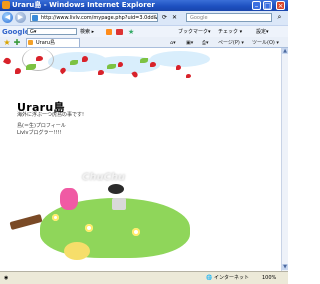  I want to click on favorites-star-icon: ★, so click(7, 42).